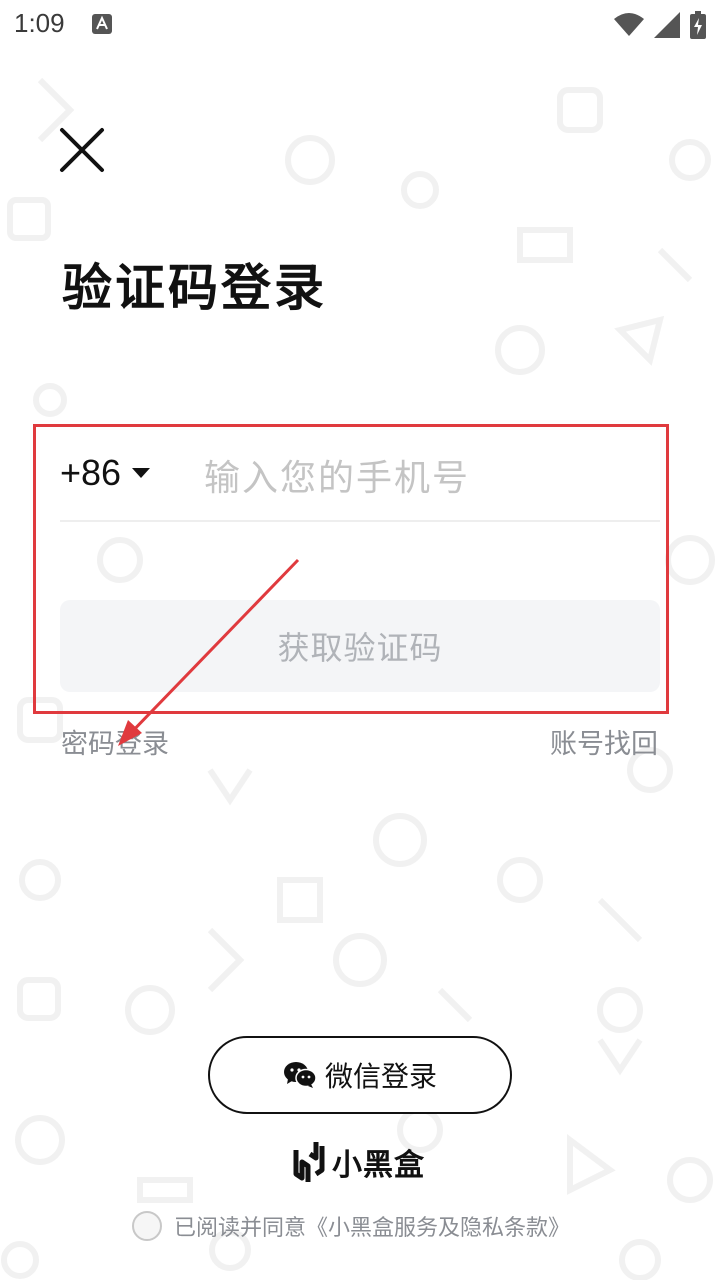 This screenshot has height=1280, width=720. Describe the element at coordinates (667, 25) in the screenshot. I see `signal-icon` at that location.